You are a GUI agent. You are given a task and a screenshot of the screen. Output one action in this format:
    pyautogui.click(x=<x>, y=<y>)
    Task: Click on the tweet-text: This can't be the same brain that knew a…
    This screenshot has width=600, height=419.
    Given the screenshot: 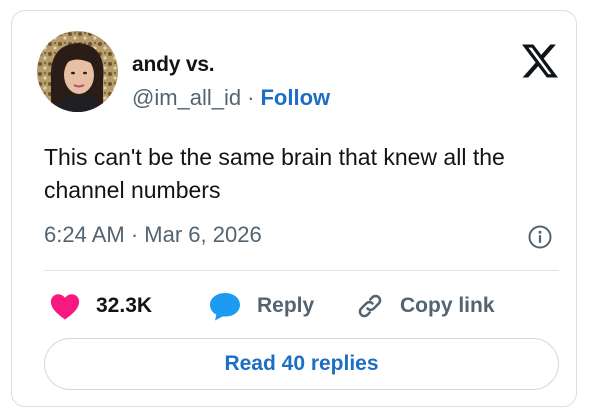 What is the action you would take?
    pyautogui.click(x=274, y=173)
    